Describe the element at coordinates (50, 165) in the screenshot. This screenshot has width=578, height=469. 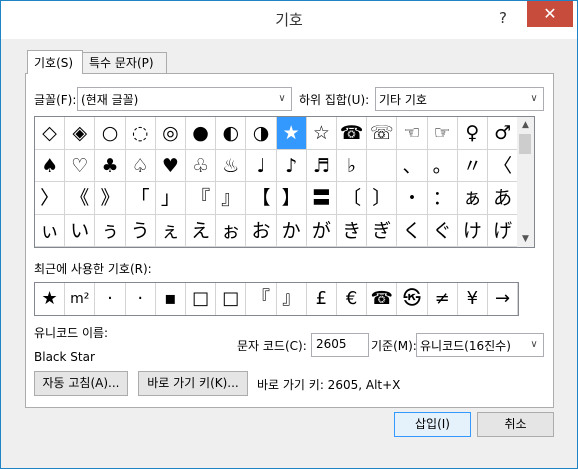
I see `symbol-cell: ♠` at that location.